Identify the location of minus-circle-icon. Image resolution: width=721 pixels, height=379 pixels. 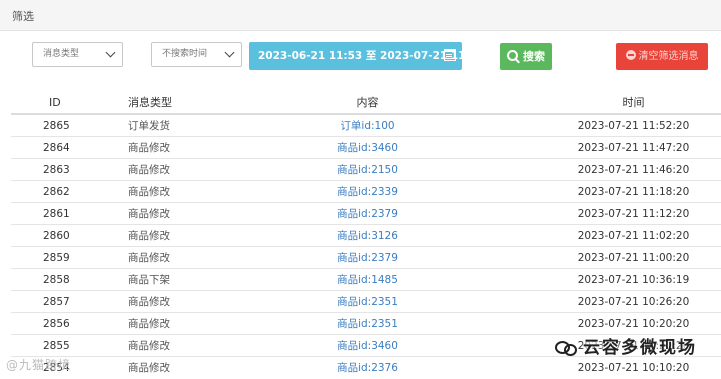
(630, 55).